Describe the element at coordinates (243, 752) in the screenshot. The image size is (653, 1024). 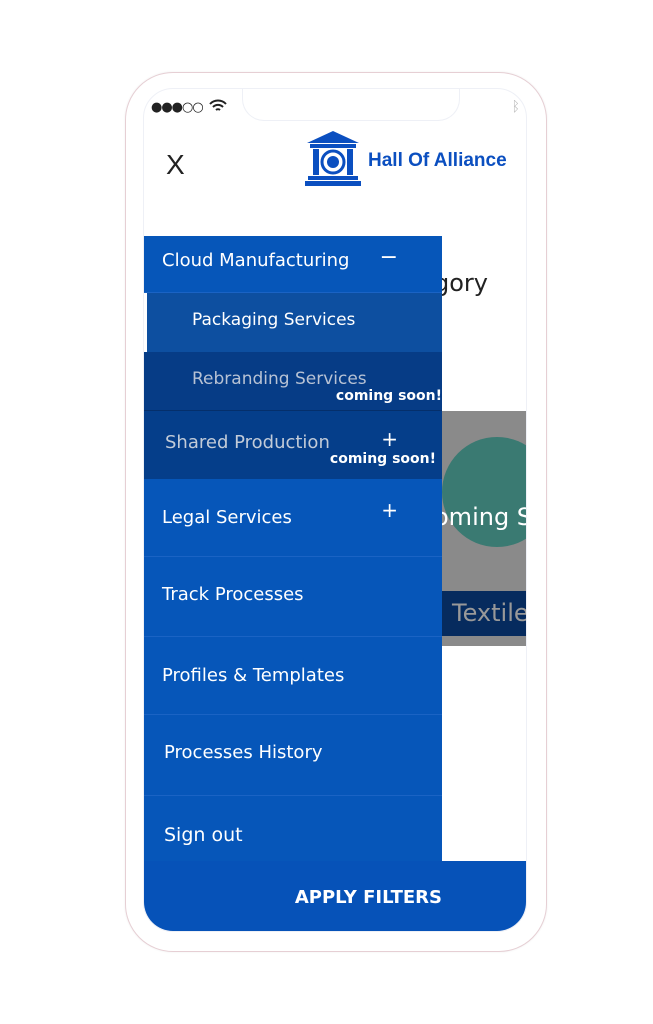
I see `menu-label: Processes History` at that location.